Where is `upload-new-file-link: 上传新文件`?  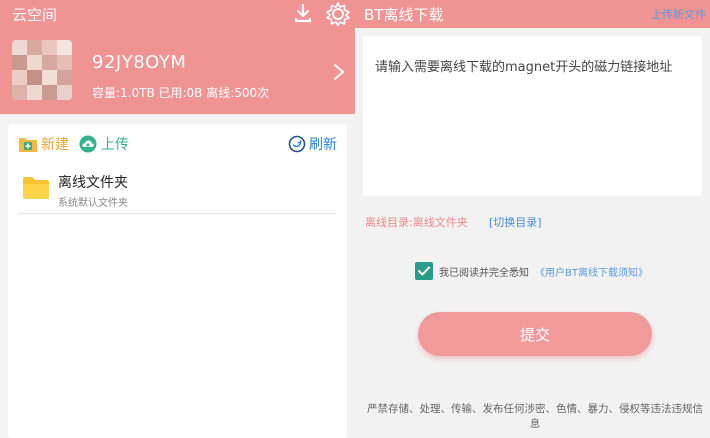 upload-new-file-link: 上传新文件 is located at coordinates (678, 14).